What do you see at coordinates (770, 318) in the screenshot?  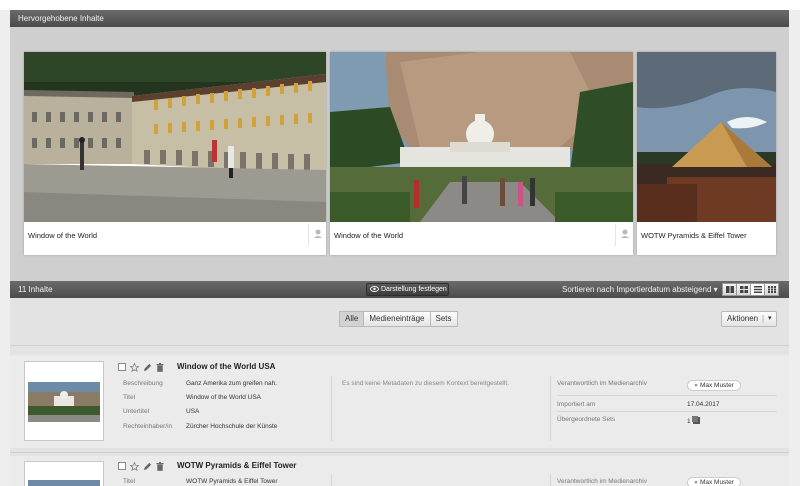 I see `chevron-down-icon: ▾` at bounding box center [770, 318].